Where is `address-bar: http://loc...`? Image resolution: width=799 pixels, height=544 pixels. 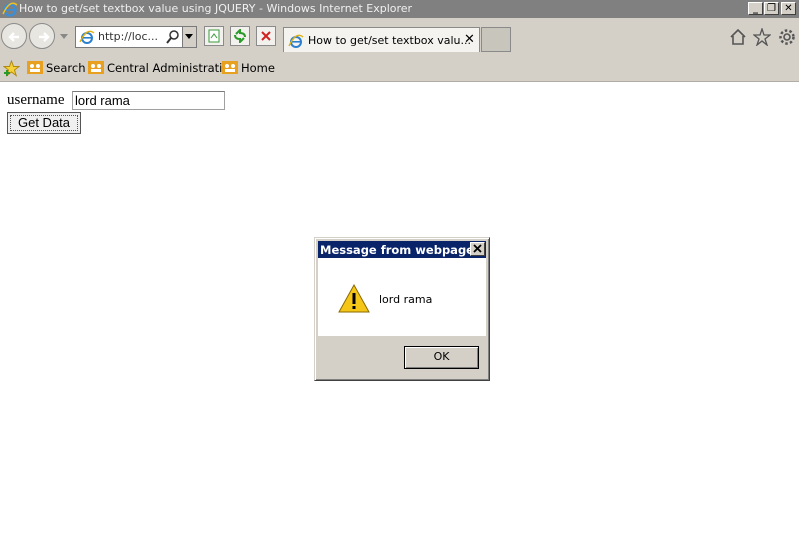
address-bar: http://loc... is located at coordinates (136, 37).